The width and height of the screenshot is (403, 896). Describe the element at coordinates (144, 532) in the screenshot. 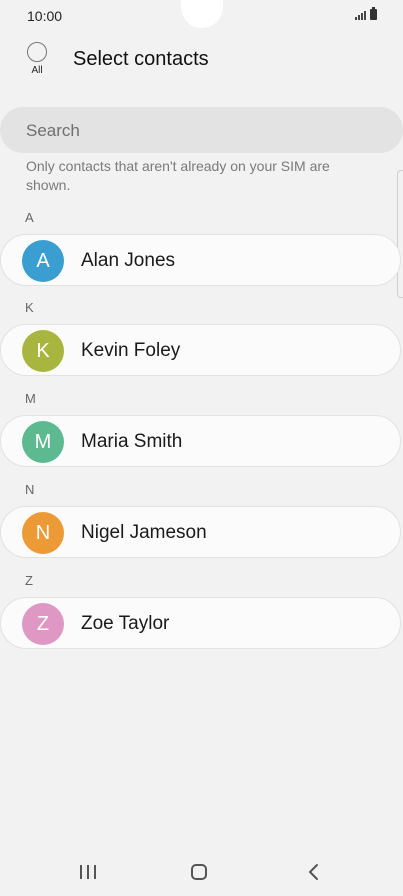

I see `contact-name: Nigel Jameson` at that location.